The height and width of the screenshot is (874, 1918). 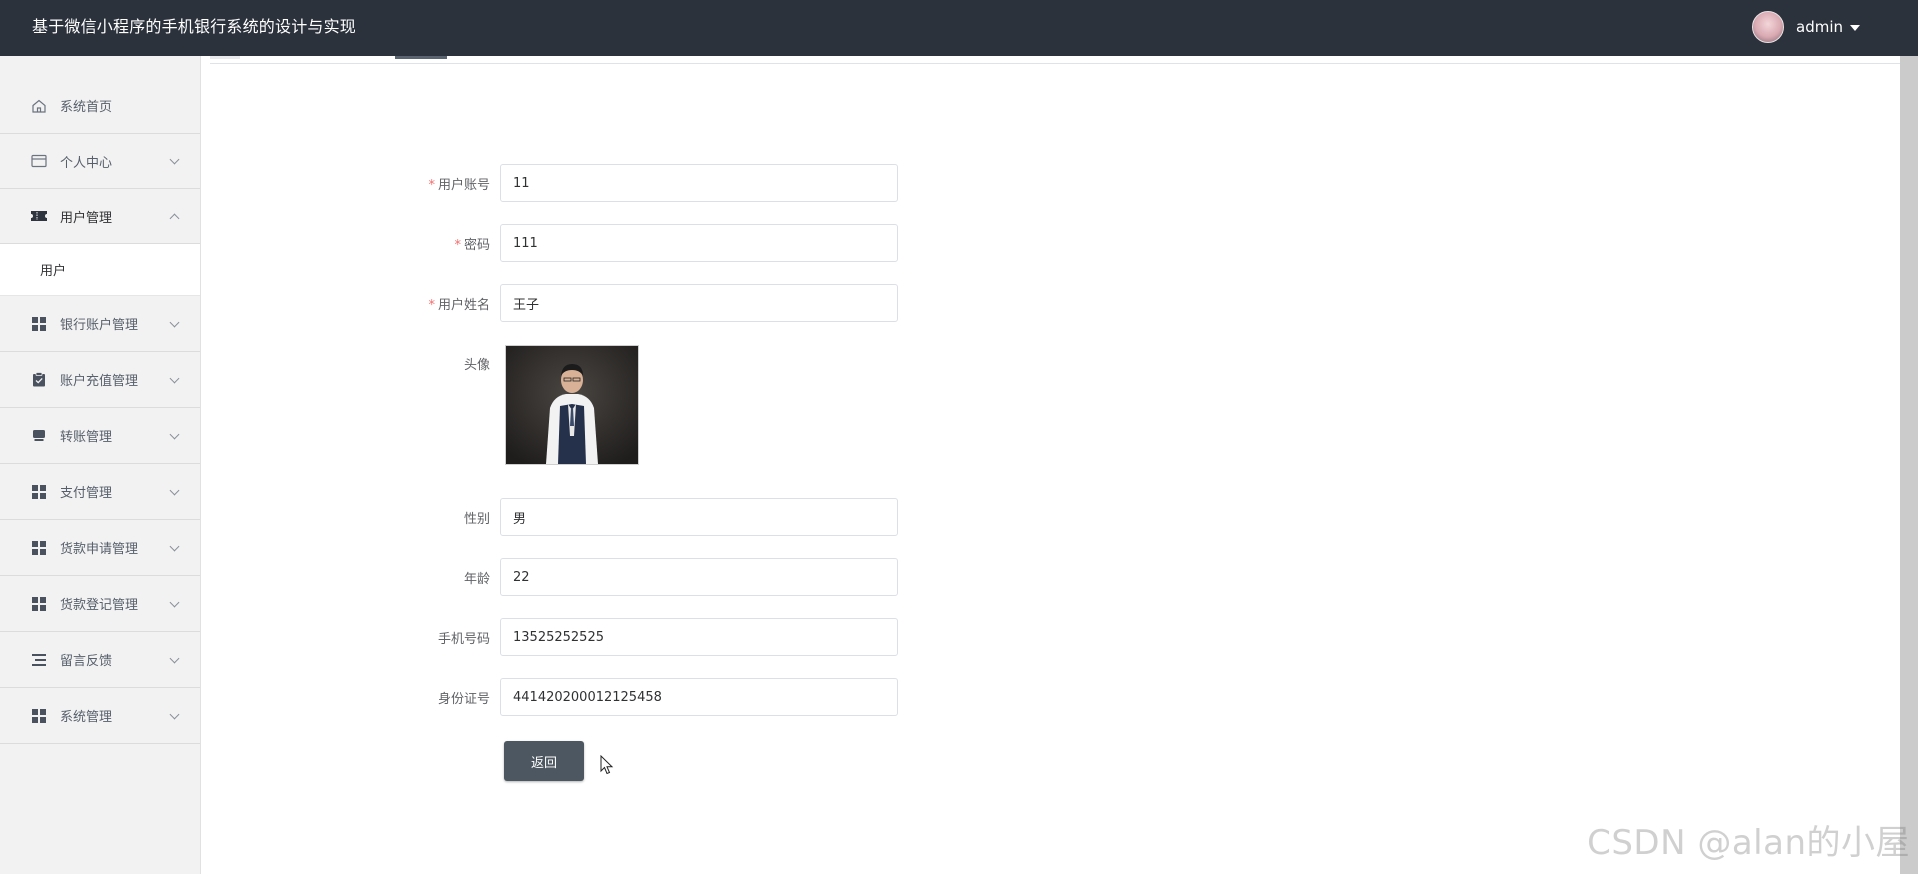 I want to click on person-photo-icon, so click(x=572, y=405).